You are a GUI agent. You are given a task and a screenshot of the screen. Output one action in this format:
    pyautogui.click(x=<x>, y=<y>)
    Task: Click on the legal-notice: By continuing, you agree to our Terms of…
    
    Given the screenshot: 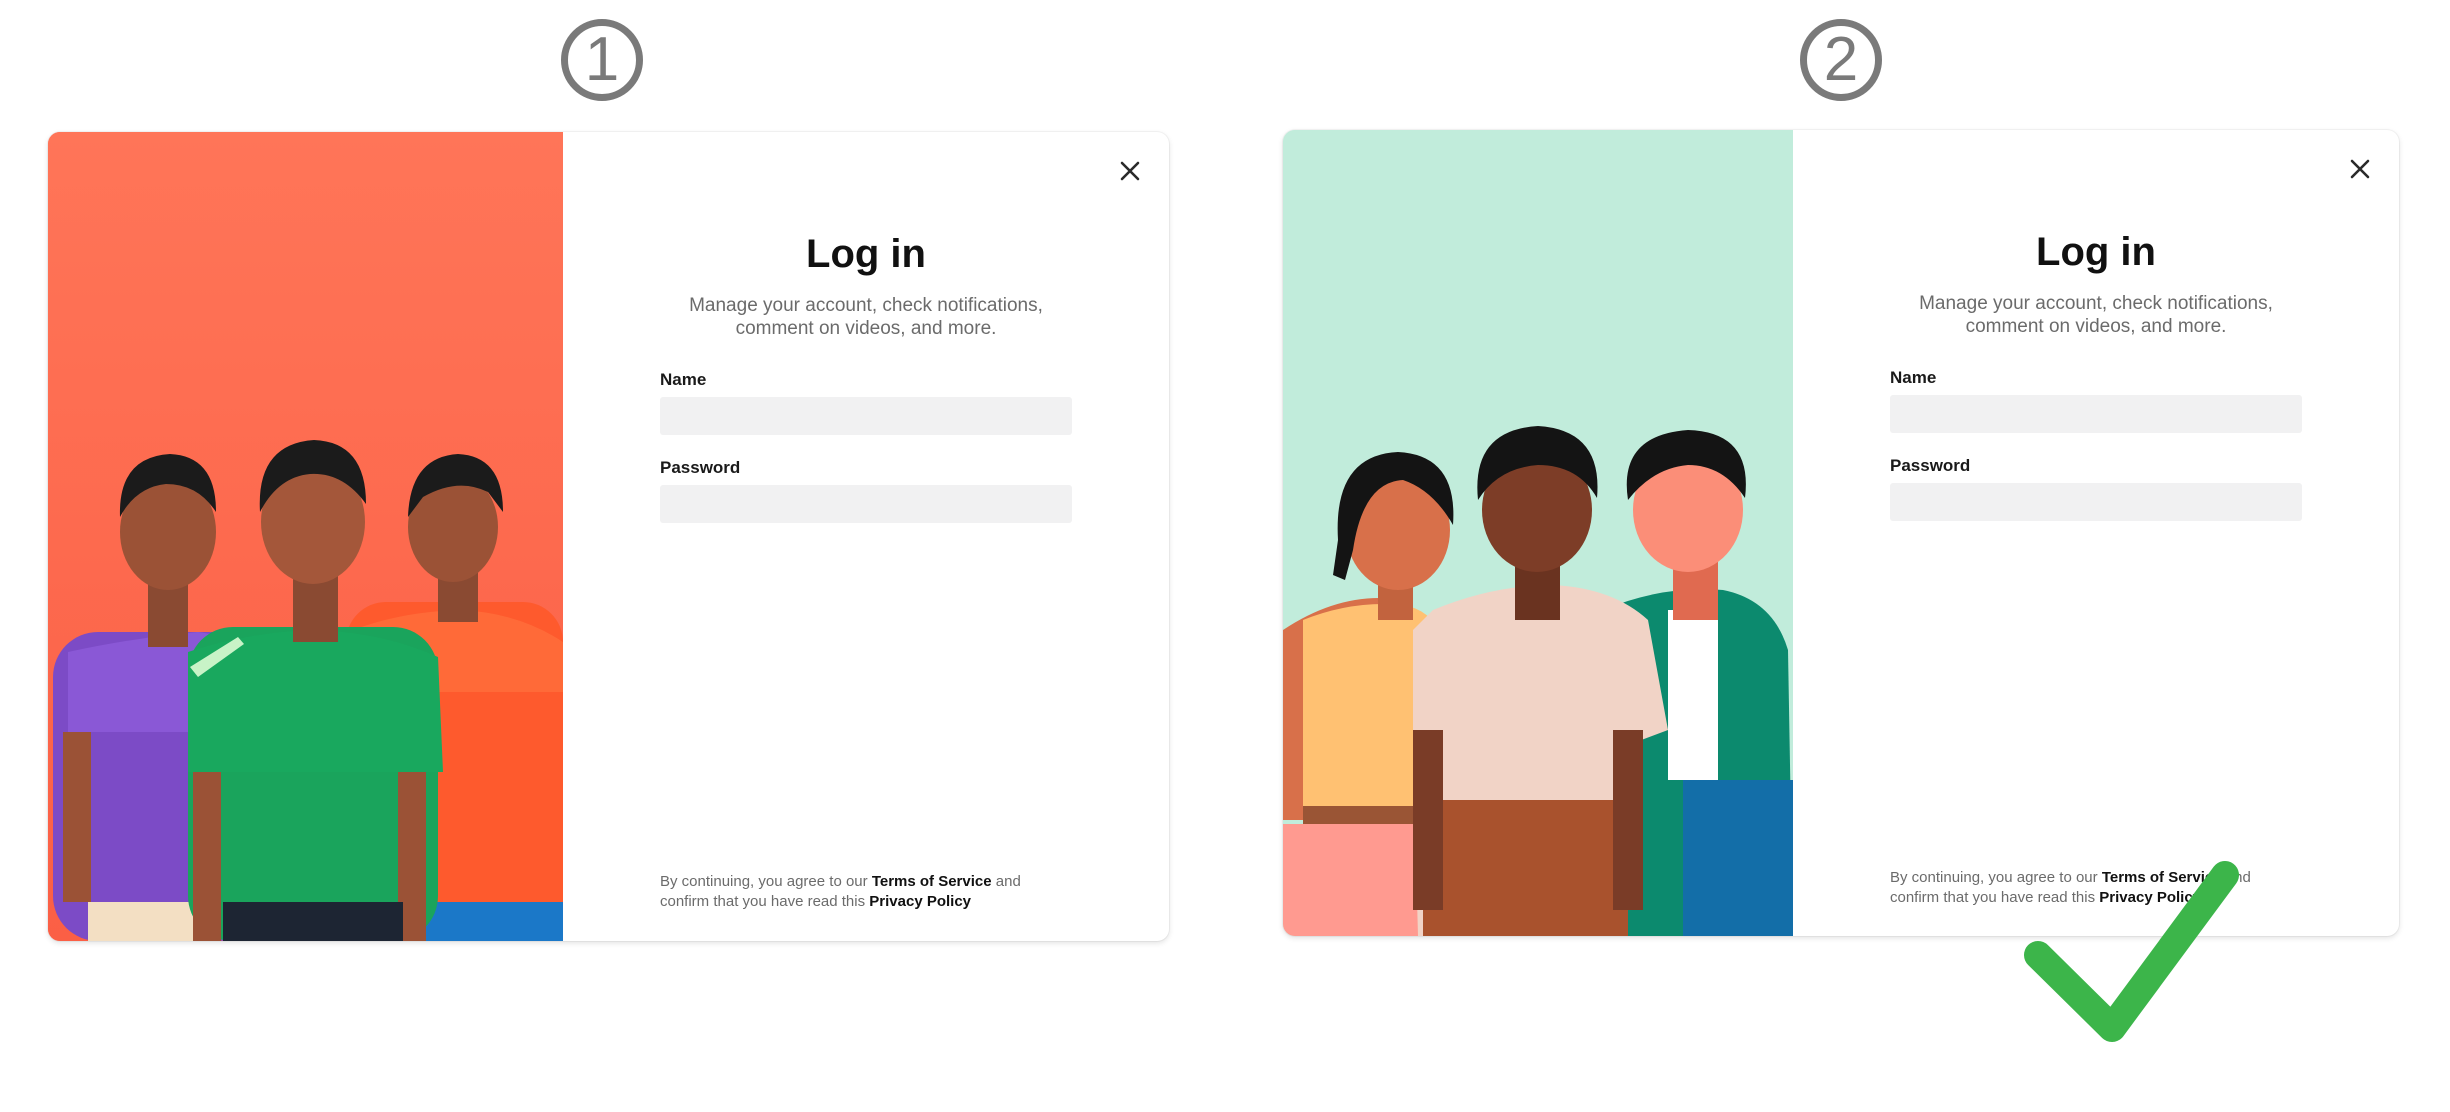 What is the action you would take?
    pyautogui.click(x=870, y=892)
    